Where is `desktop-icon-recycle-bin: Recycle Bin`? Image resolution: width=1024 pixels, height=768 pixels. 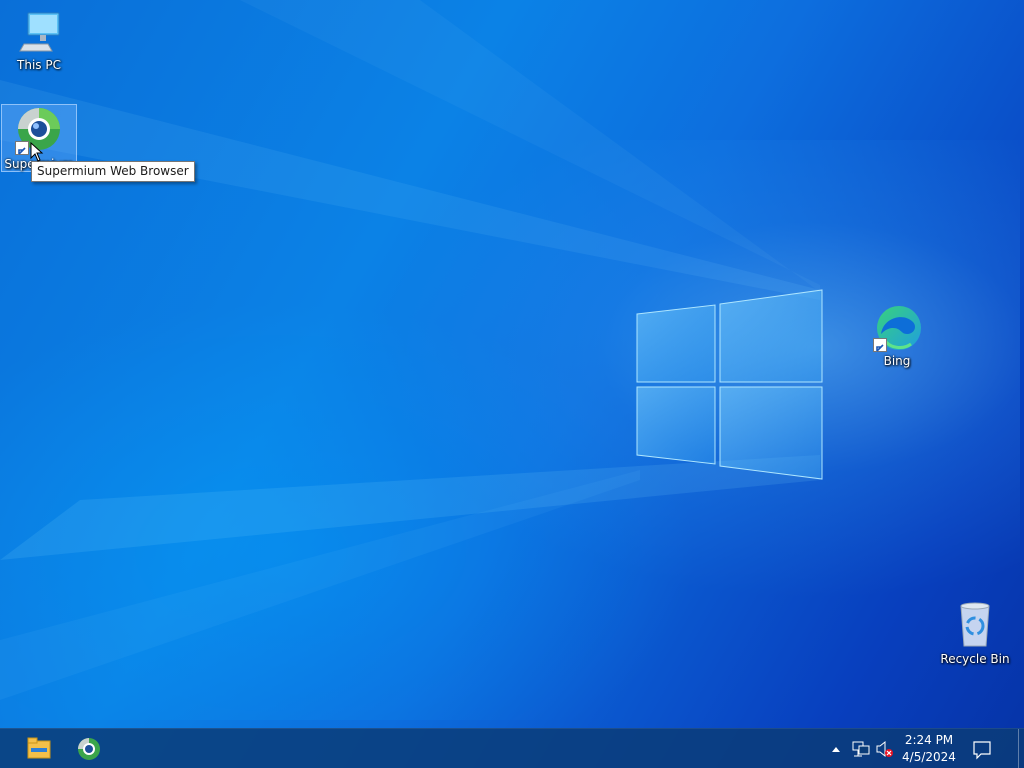 desktop-icon-recycle-bin: Recycle Bin is located at coordinates (975, 634).